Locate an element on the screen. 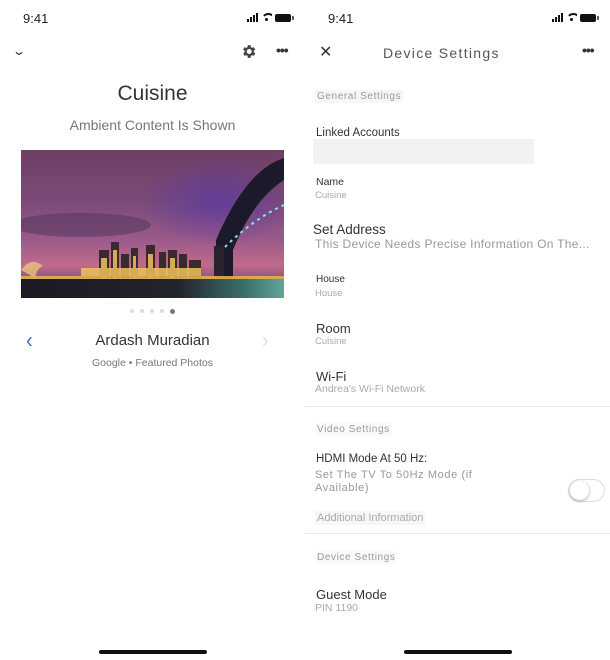 The height and width of the screenshot is (660, 610). hdmi-mode-toggle is located at coordinates (586, 490).